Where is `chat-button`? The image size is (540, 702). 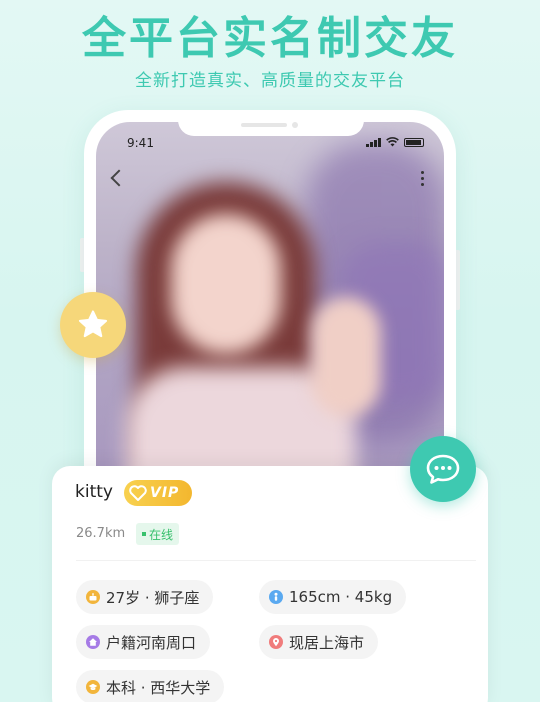 chat-button is located at coordinates (443, 469).